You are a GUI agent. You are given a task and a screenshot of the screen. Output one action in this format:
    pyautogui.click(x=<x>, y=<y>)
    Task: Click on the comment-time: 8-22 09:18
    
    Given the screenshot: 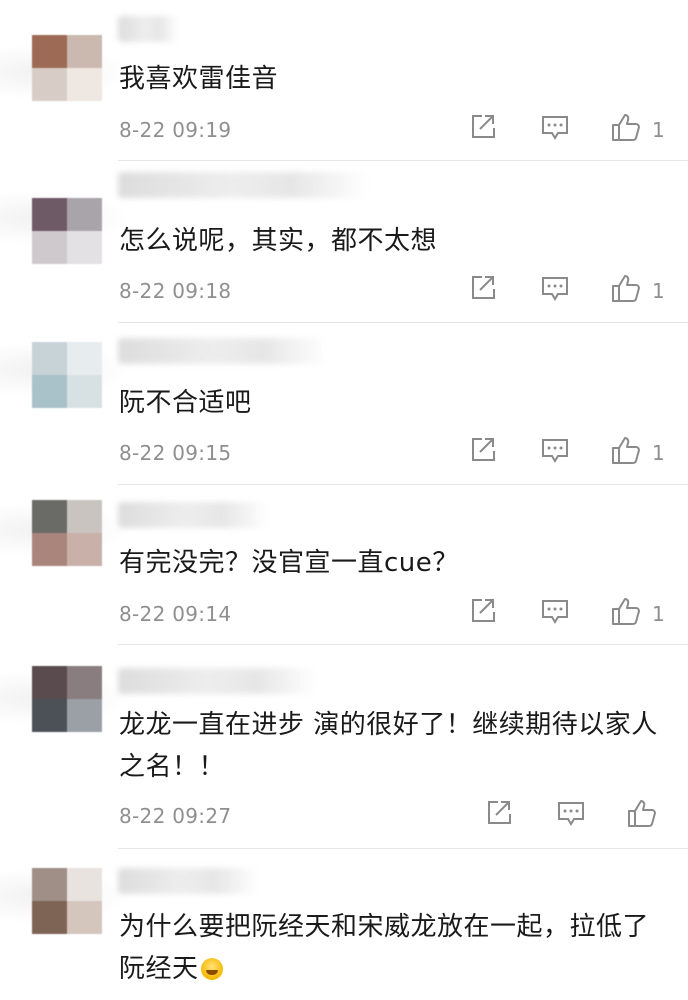 What is the action you would take?
    pyautogui.click(x=175, y=291)
    